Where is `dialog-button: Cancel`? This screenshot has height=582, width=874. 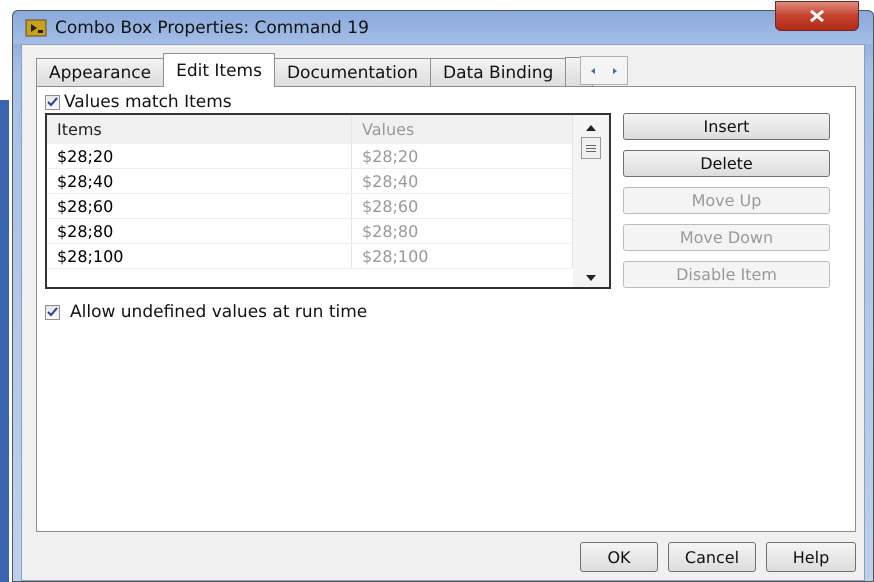 dialog-button: Cancel is located at coordinates (712, 557).